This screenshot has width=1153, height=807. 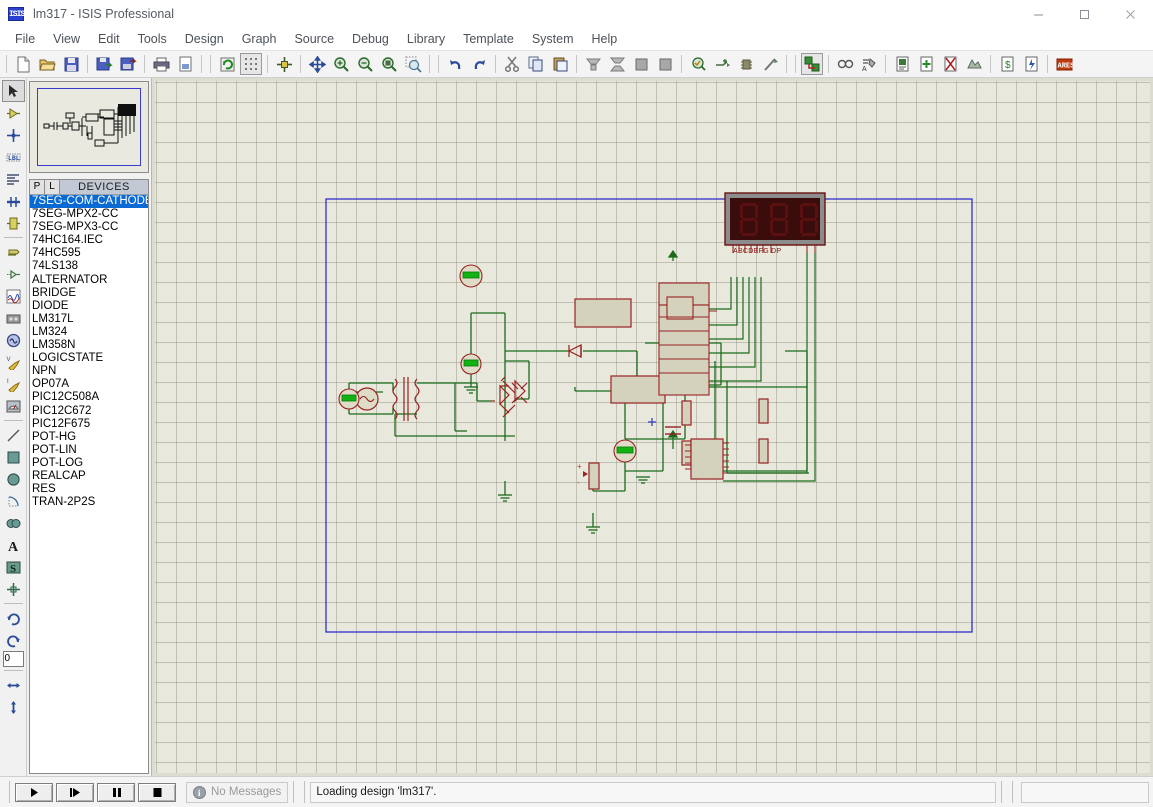 I want to click on resistor-r4, so click(x=763, y=451).